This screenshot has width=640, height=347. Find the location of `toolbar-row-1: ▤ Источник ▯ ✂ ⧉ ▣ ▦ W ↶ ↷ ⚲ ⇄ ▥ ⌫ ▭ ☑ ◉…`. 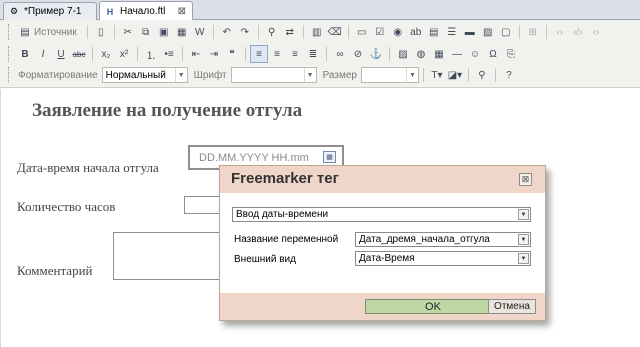

toolbar-row-1: ▤ Источник ▯ ✂ ⧉ ▣ ▦ W ↶ ↷ ⚲ ⇄ ▥ ⌫ ▭ ☑ ◉… is located at coordinates (320, 32).